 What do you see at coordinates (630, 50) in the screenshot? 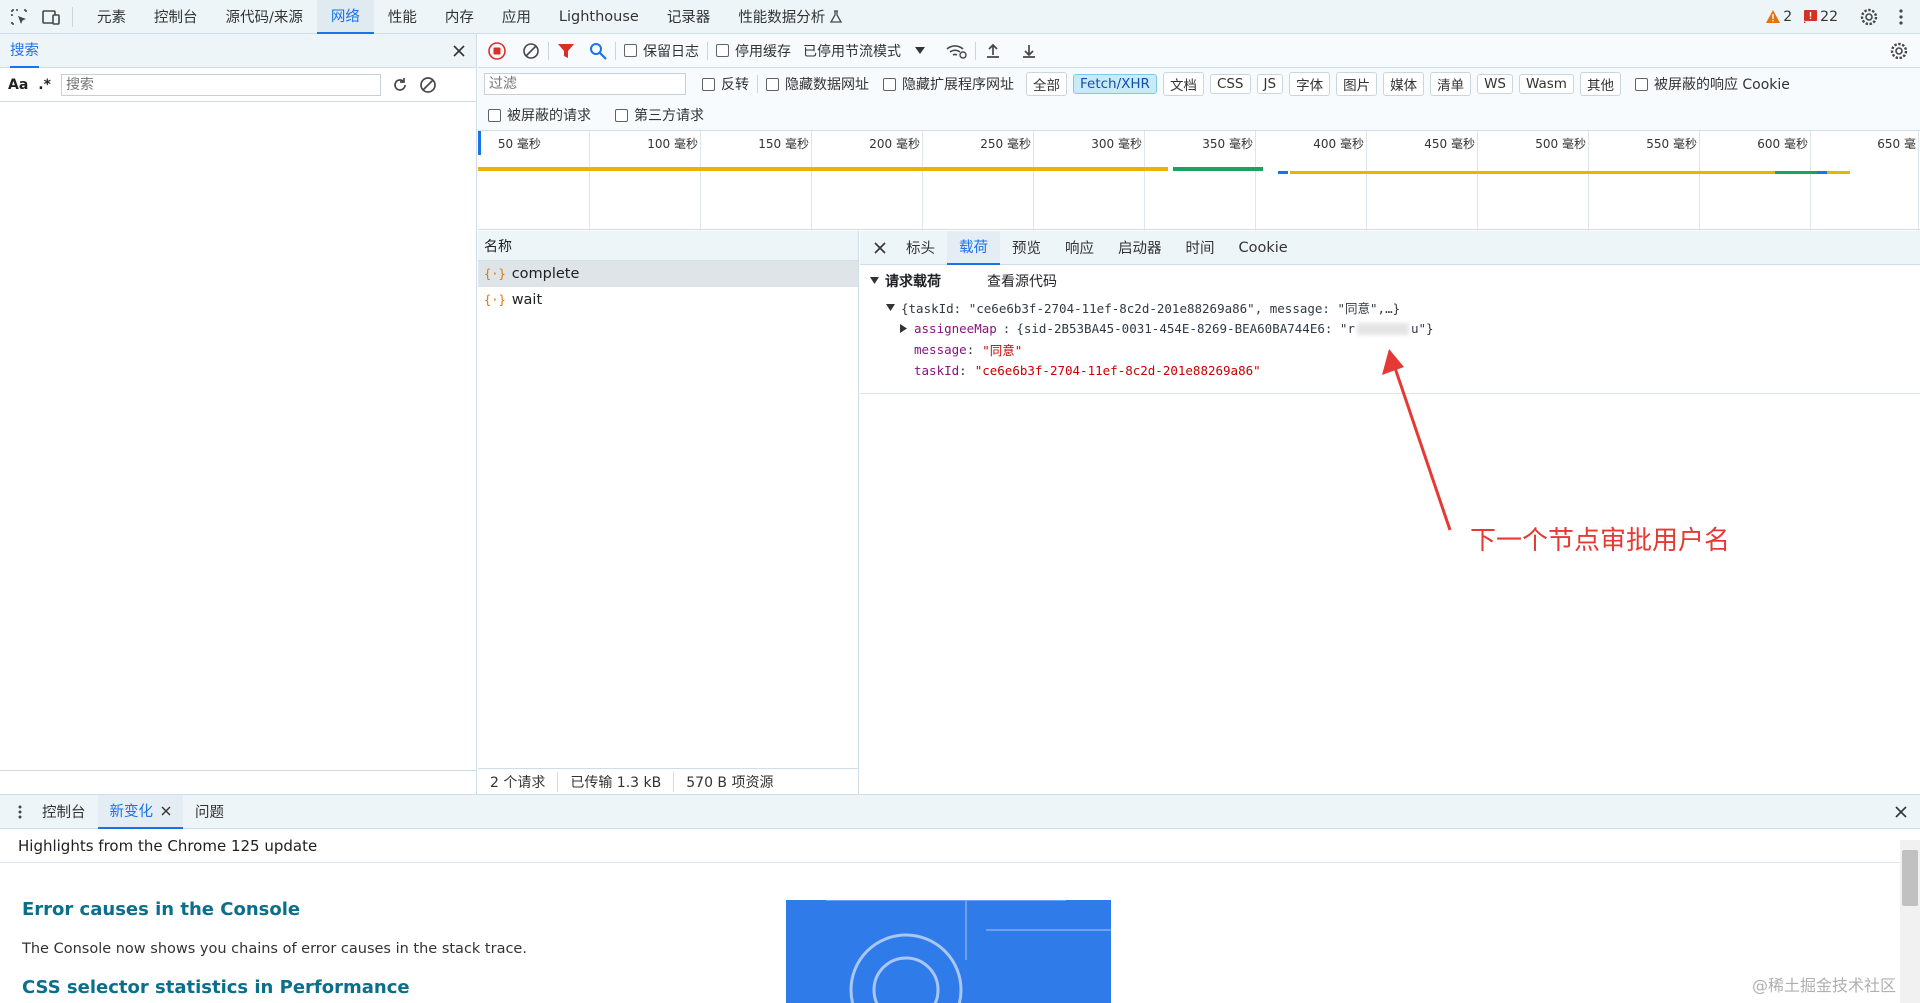
I see `checkbox-box` at bounding box center [630, 50].